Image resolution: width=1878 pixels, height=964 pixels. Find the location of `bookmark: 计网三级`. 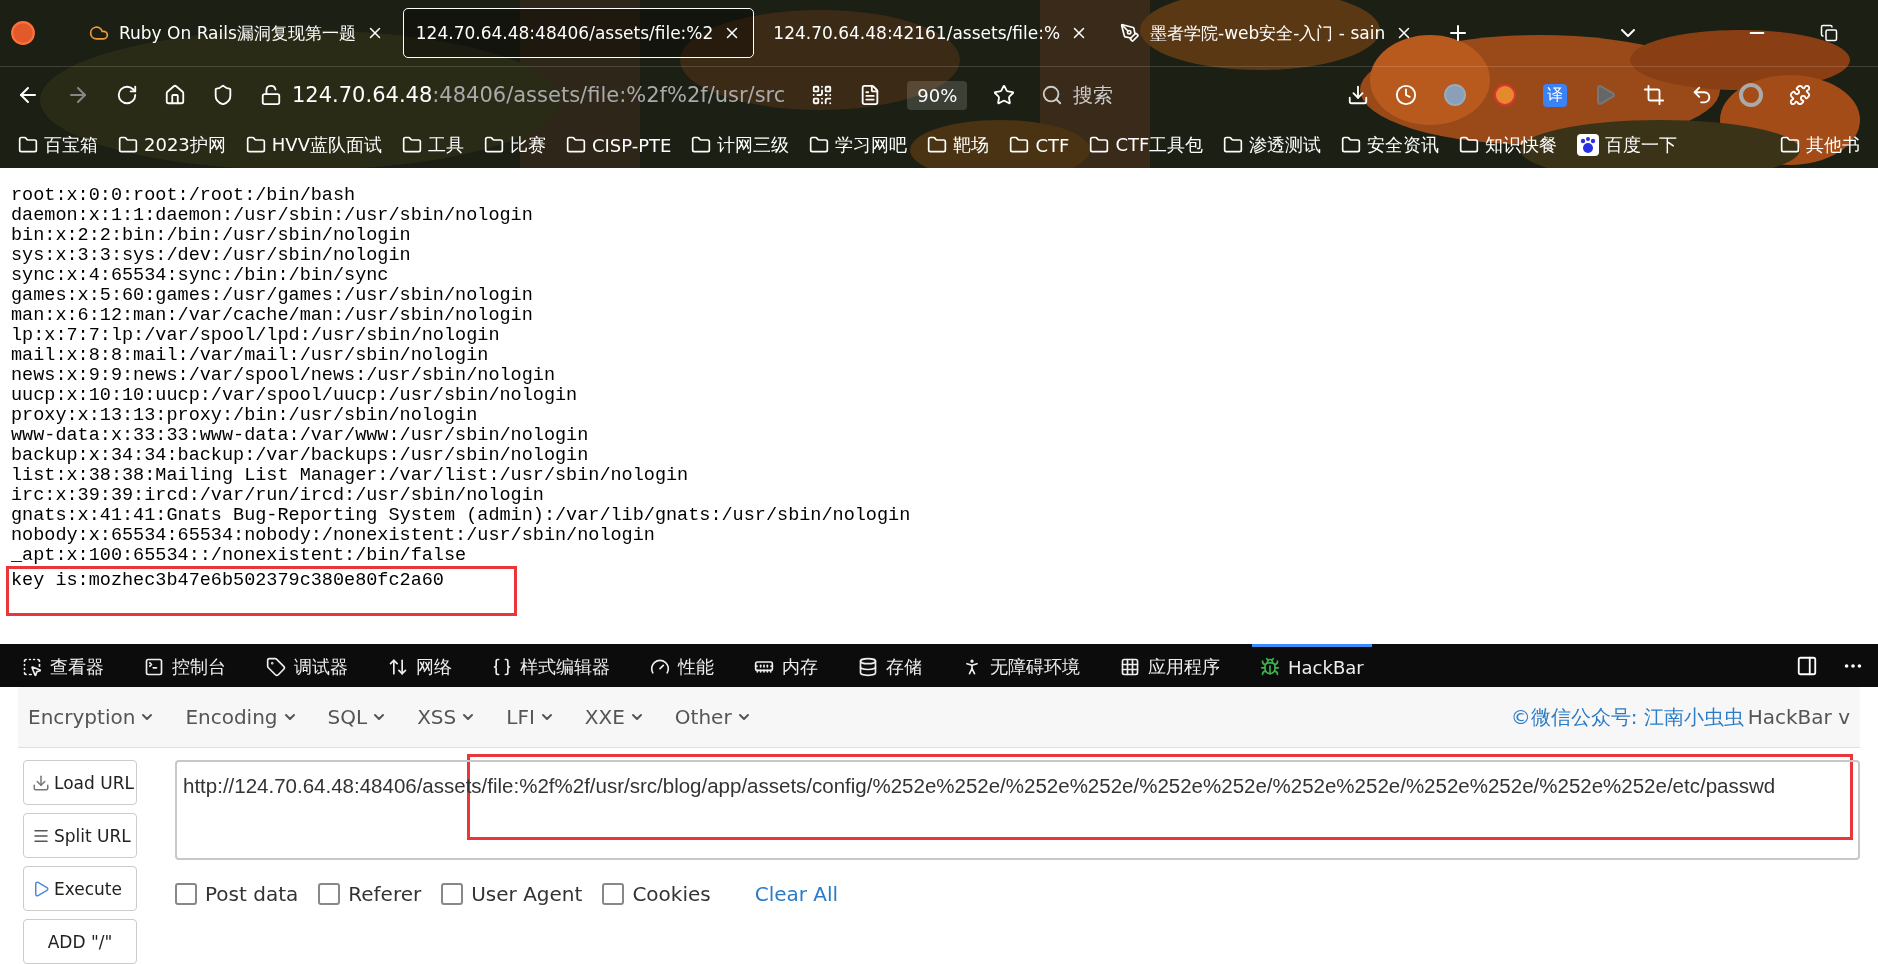

bookmark: 计网三级 is located at coordinates (740, 145).